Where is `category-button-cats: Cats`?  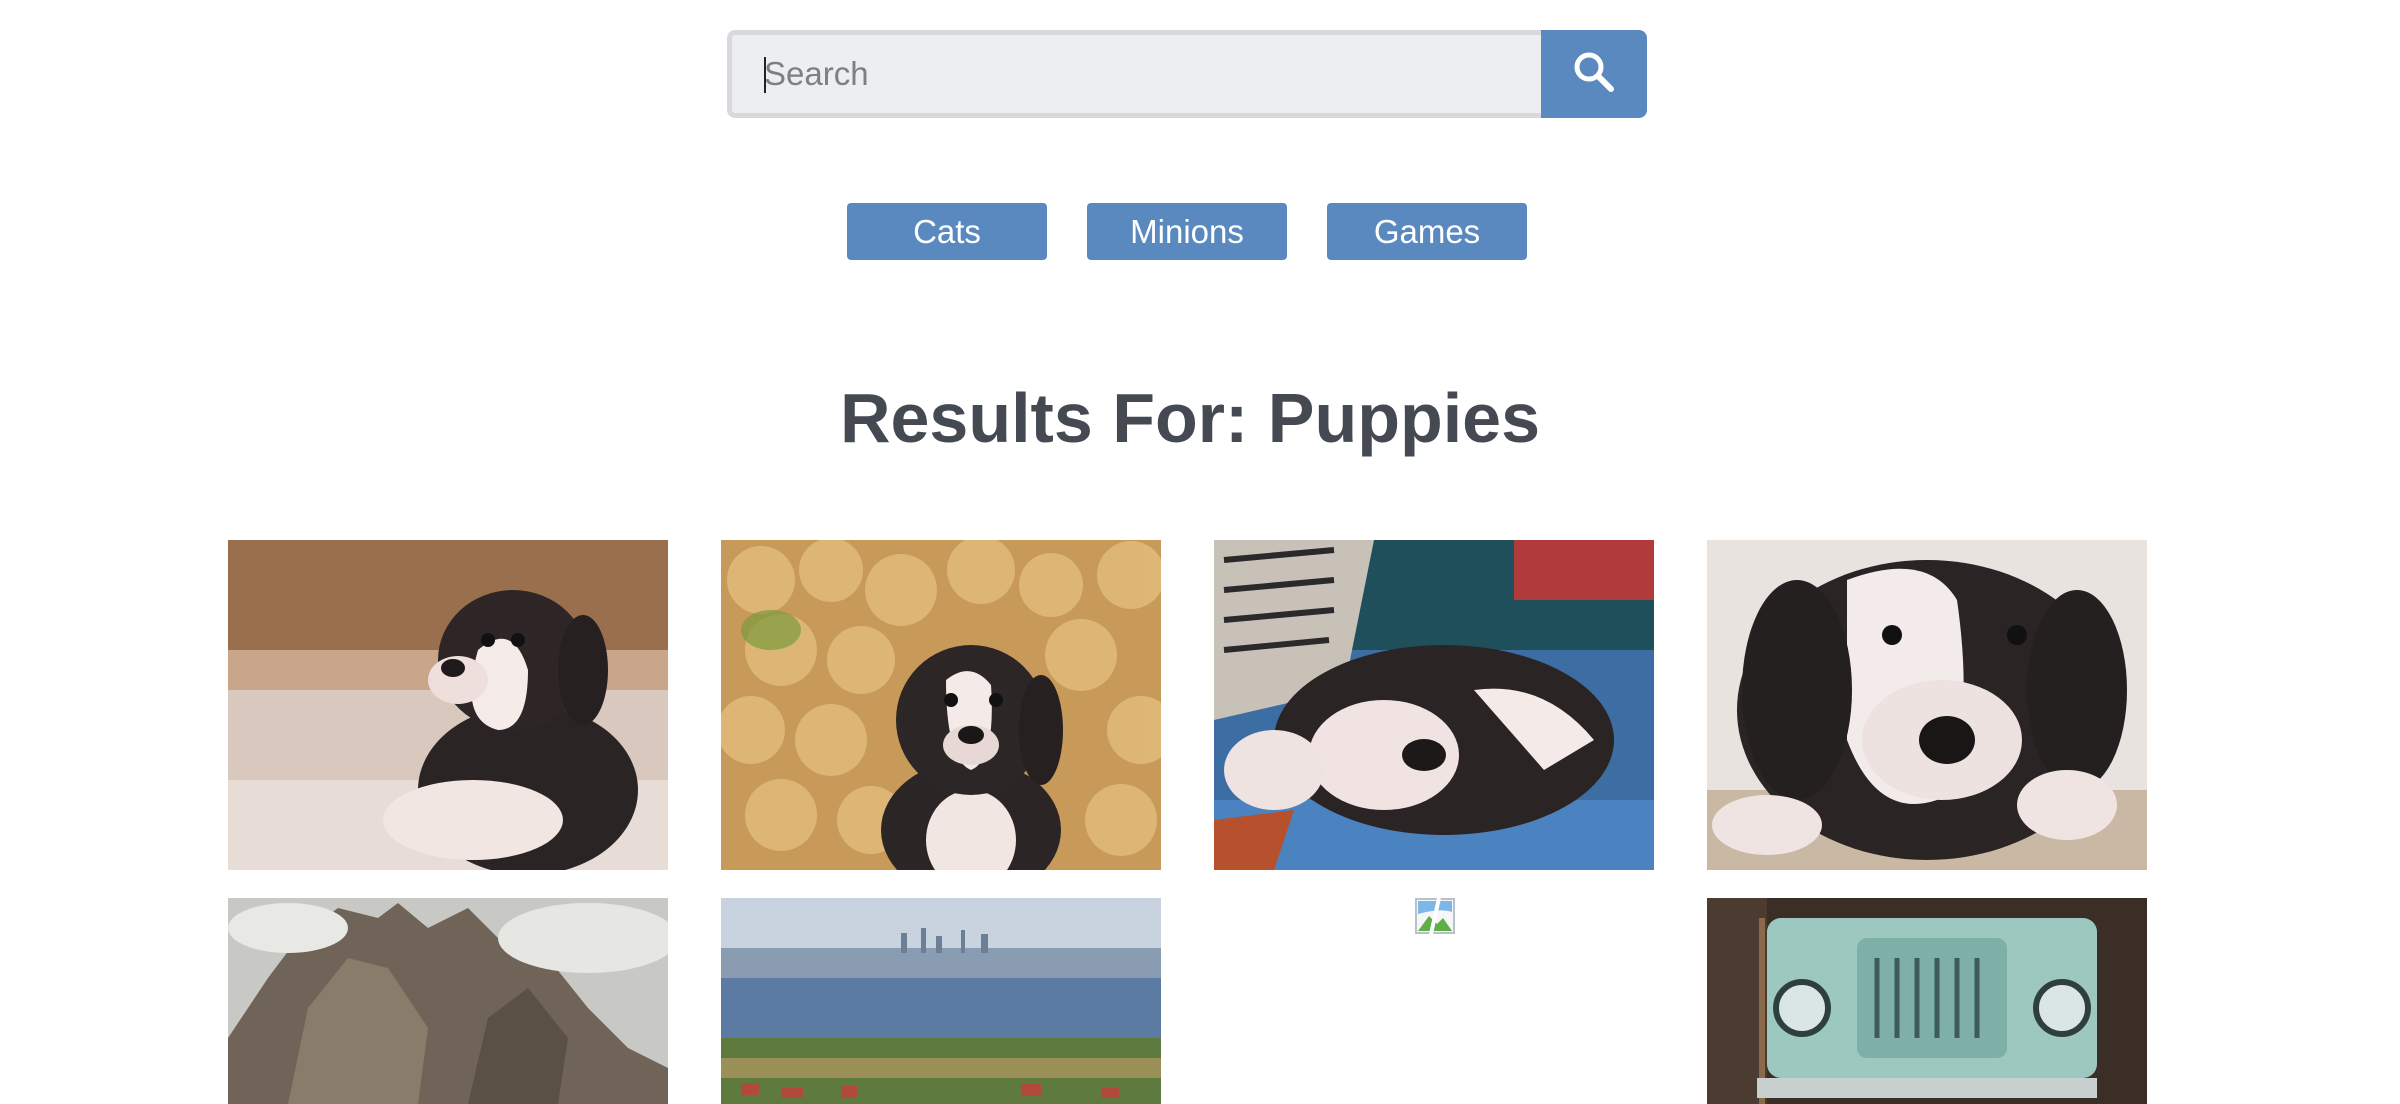 category-button-cats: Cats is located at coordinates (947, 231).